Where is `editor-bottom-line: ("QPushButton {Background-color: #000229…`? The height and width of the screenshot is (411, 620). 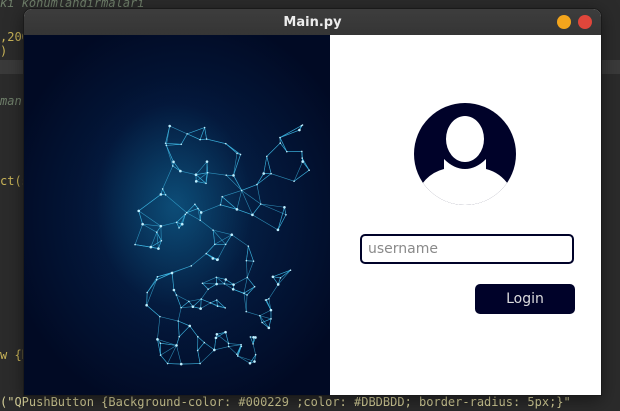
editor-bottom-line: ("QPushButton {Background-color: #000229… is located at coordinates (310, 402).